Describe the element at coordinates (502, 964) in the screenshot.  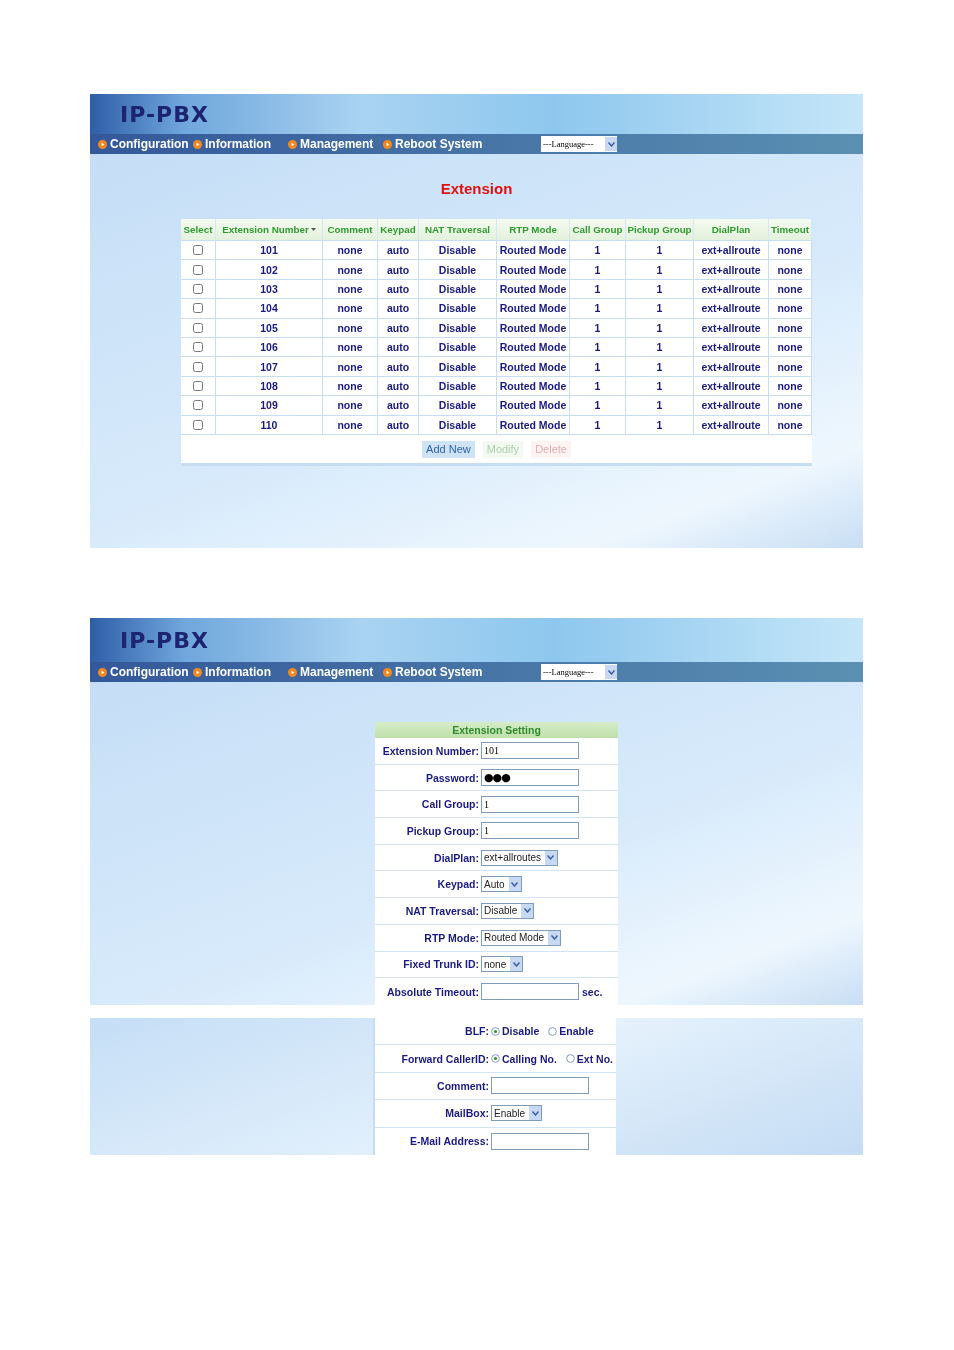
I see `select-field: none` at that location.